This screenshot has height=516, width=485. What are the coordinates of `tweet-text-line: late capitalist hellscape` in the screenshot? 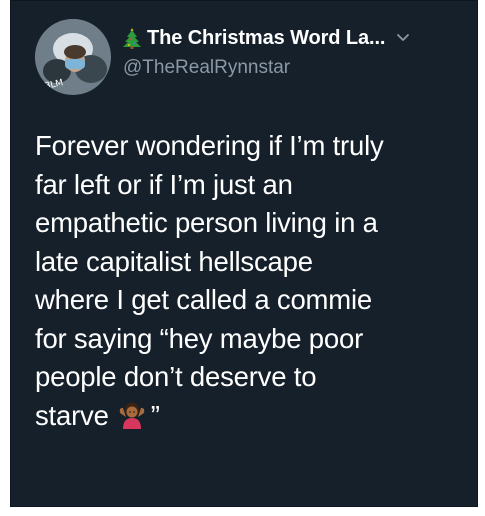 It's located at (174, 261).